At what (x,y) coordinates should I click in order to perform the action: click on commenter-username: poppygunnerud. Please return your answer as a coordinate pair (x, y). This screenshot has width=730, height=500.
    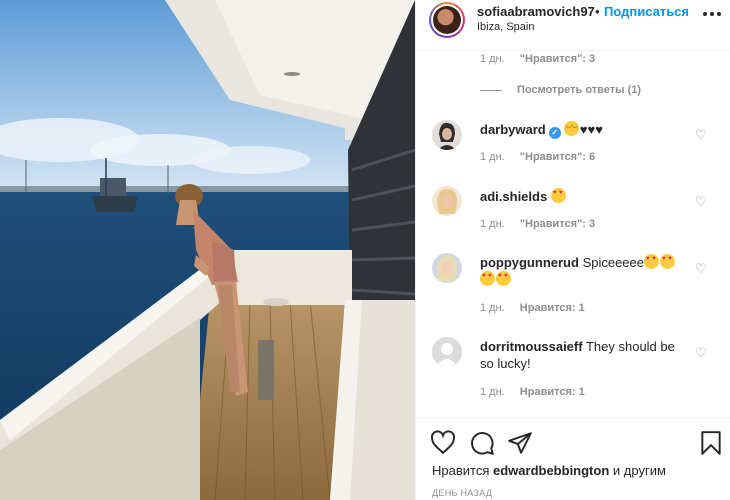
    Looking at the image, I should click on (529, 262).